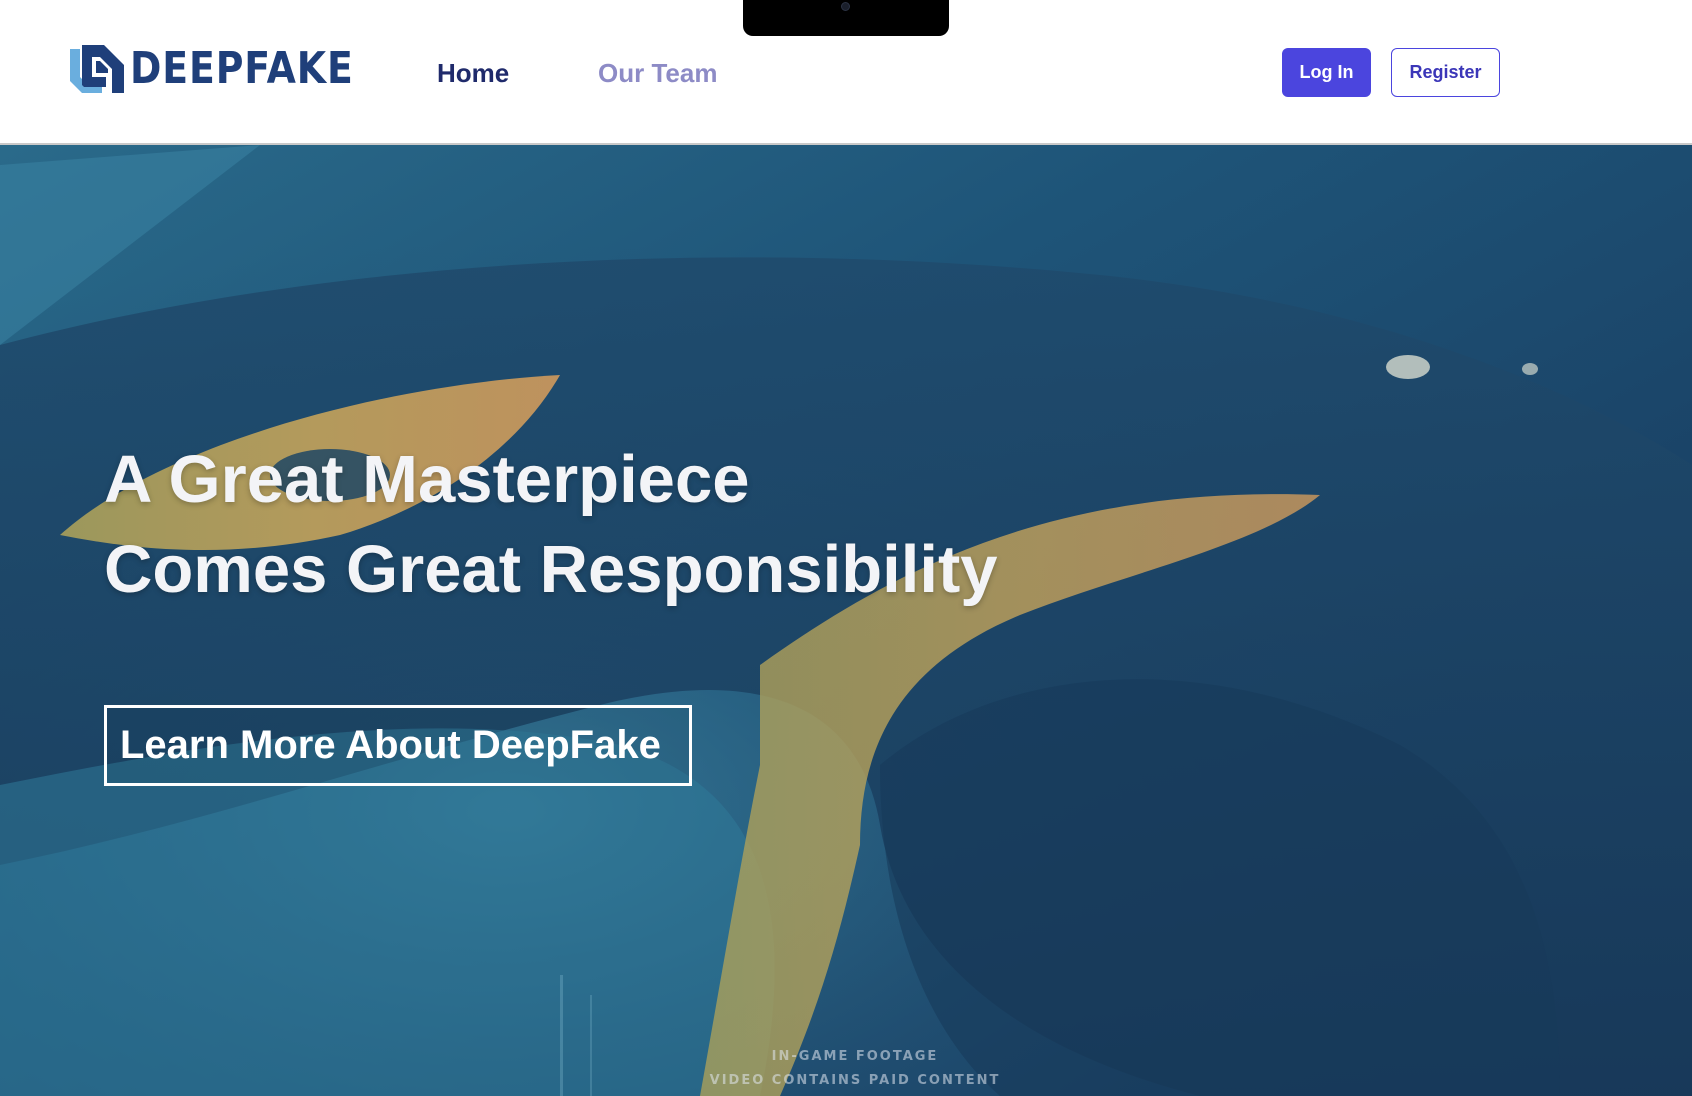 The width and height of the screenshot is (1692, 1096). What do you see at coordinates (551, 569) in the screenshot?
I see `hero-headline-line-2: Comes Great Responsibility` at bounding box center [551, 569].